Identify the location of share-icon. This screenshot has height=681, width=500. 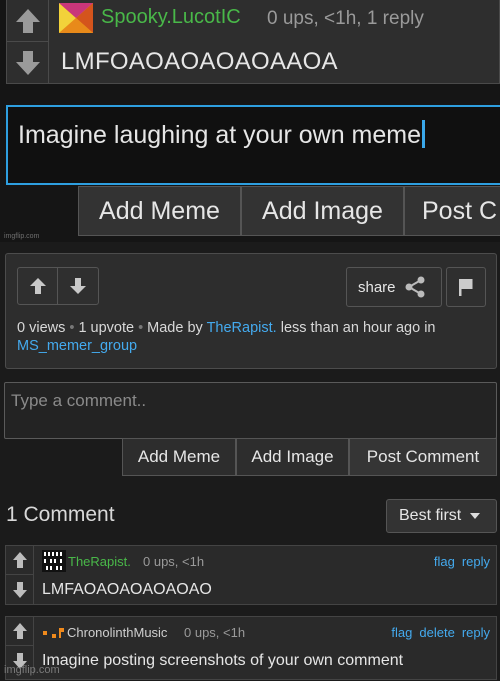
(415, 287).